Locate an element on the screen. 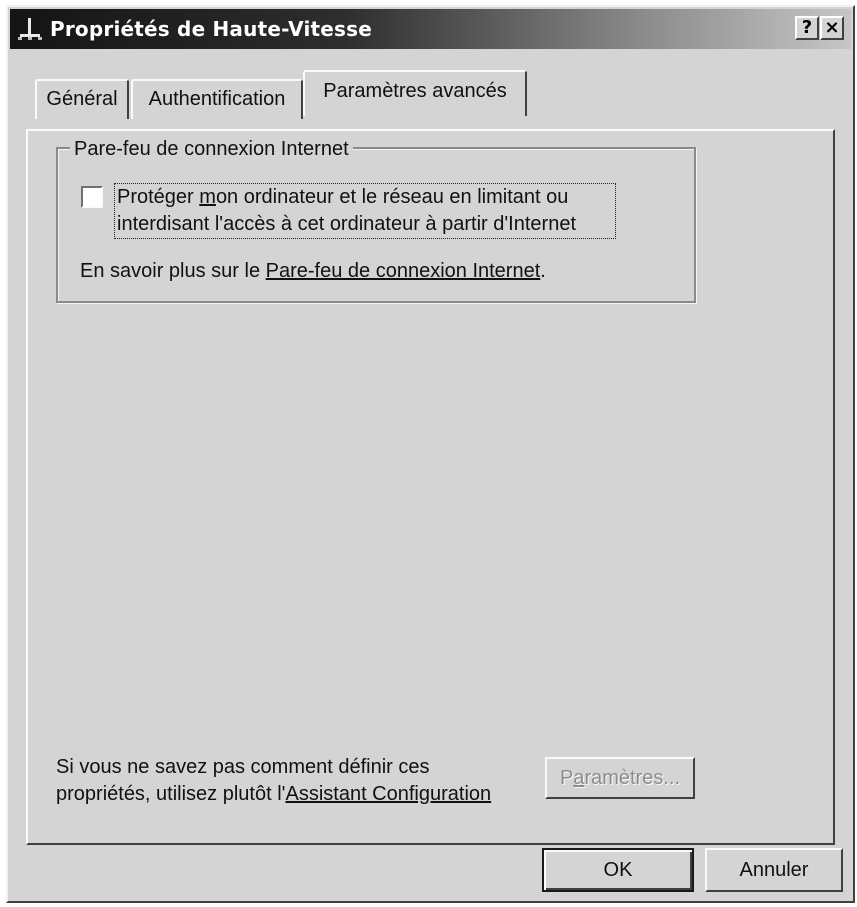  checkbox-label-mnemonic: m is located at coordinates (207, 197).